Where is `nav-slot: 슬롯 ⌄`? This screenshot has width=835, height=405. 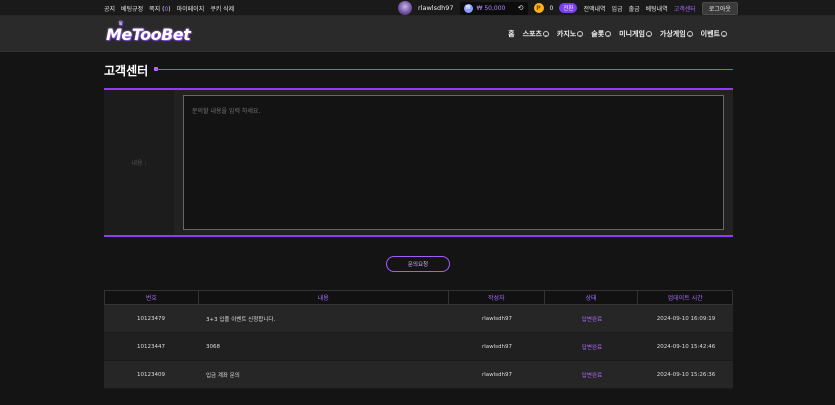
nav-slot: 슬롯 ⌄ is located at coordinates (601, 34).